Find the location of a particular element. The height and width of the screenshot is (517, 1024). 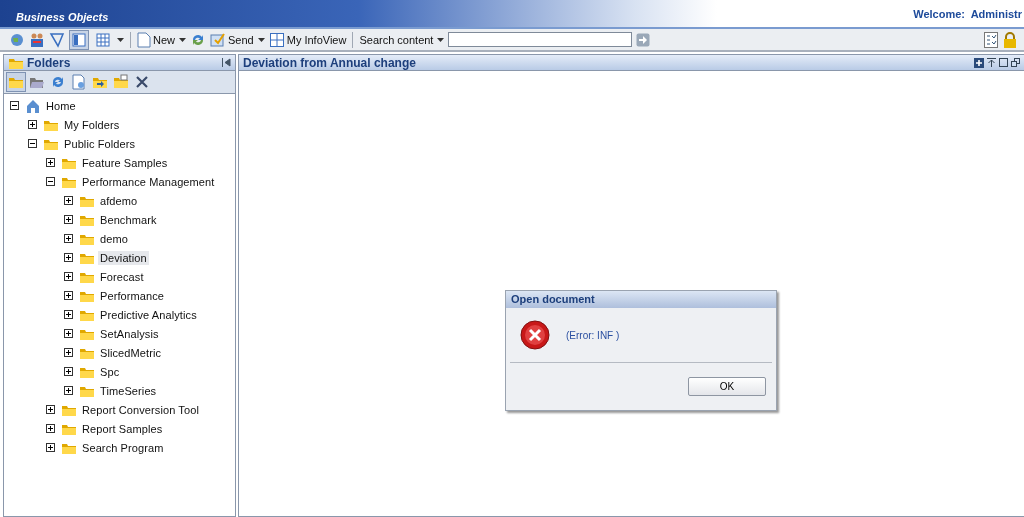

tree-item: Performance is located at coordinates (132, 295).